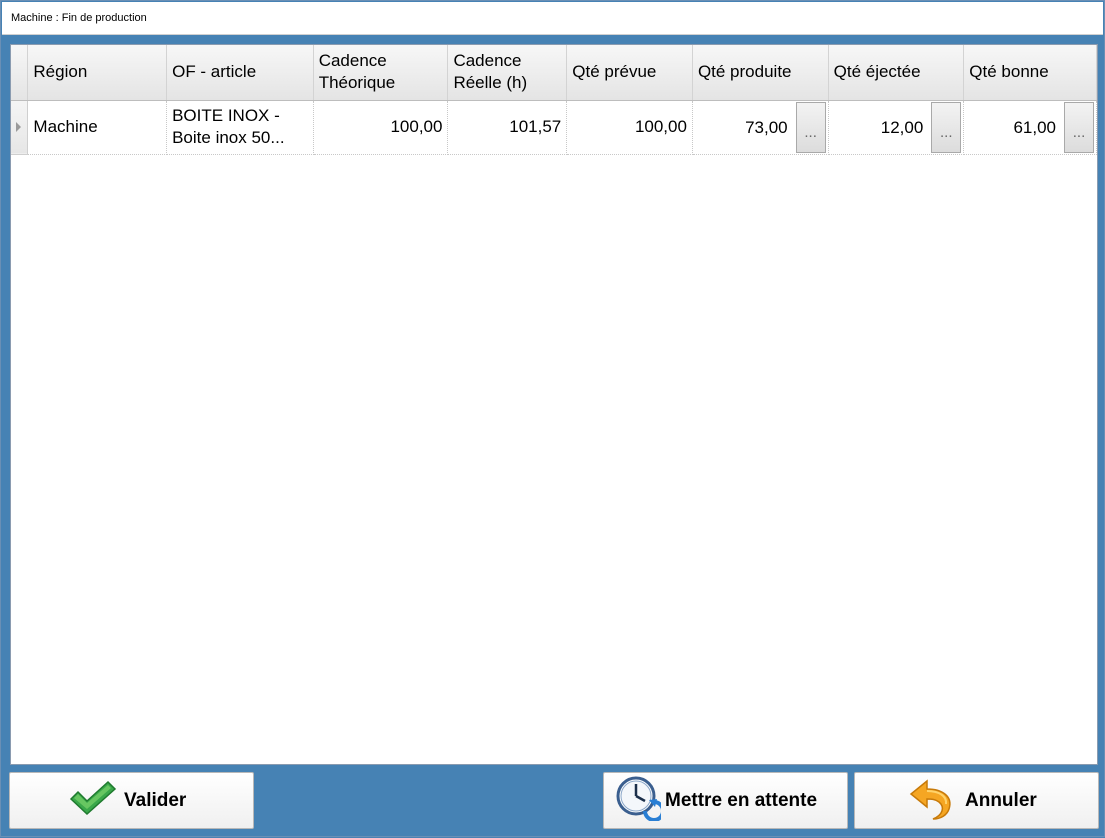  I want to click on title-bar: Machine : Fin de production, so click(552, 18).